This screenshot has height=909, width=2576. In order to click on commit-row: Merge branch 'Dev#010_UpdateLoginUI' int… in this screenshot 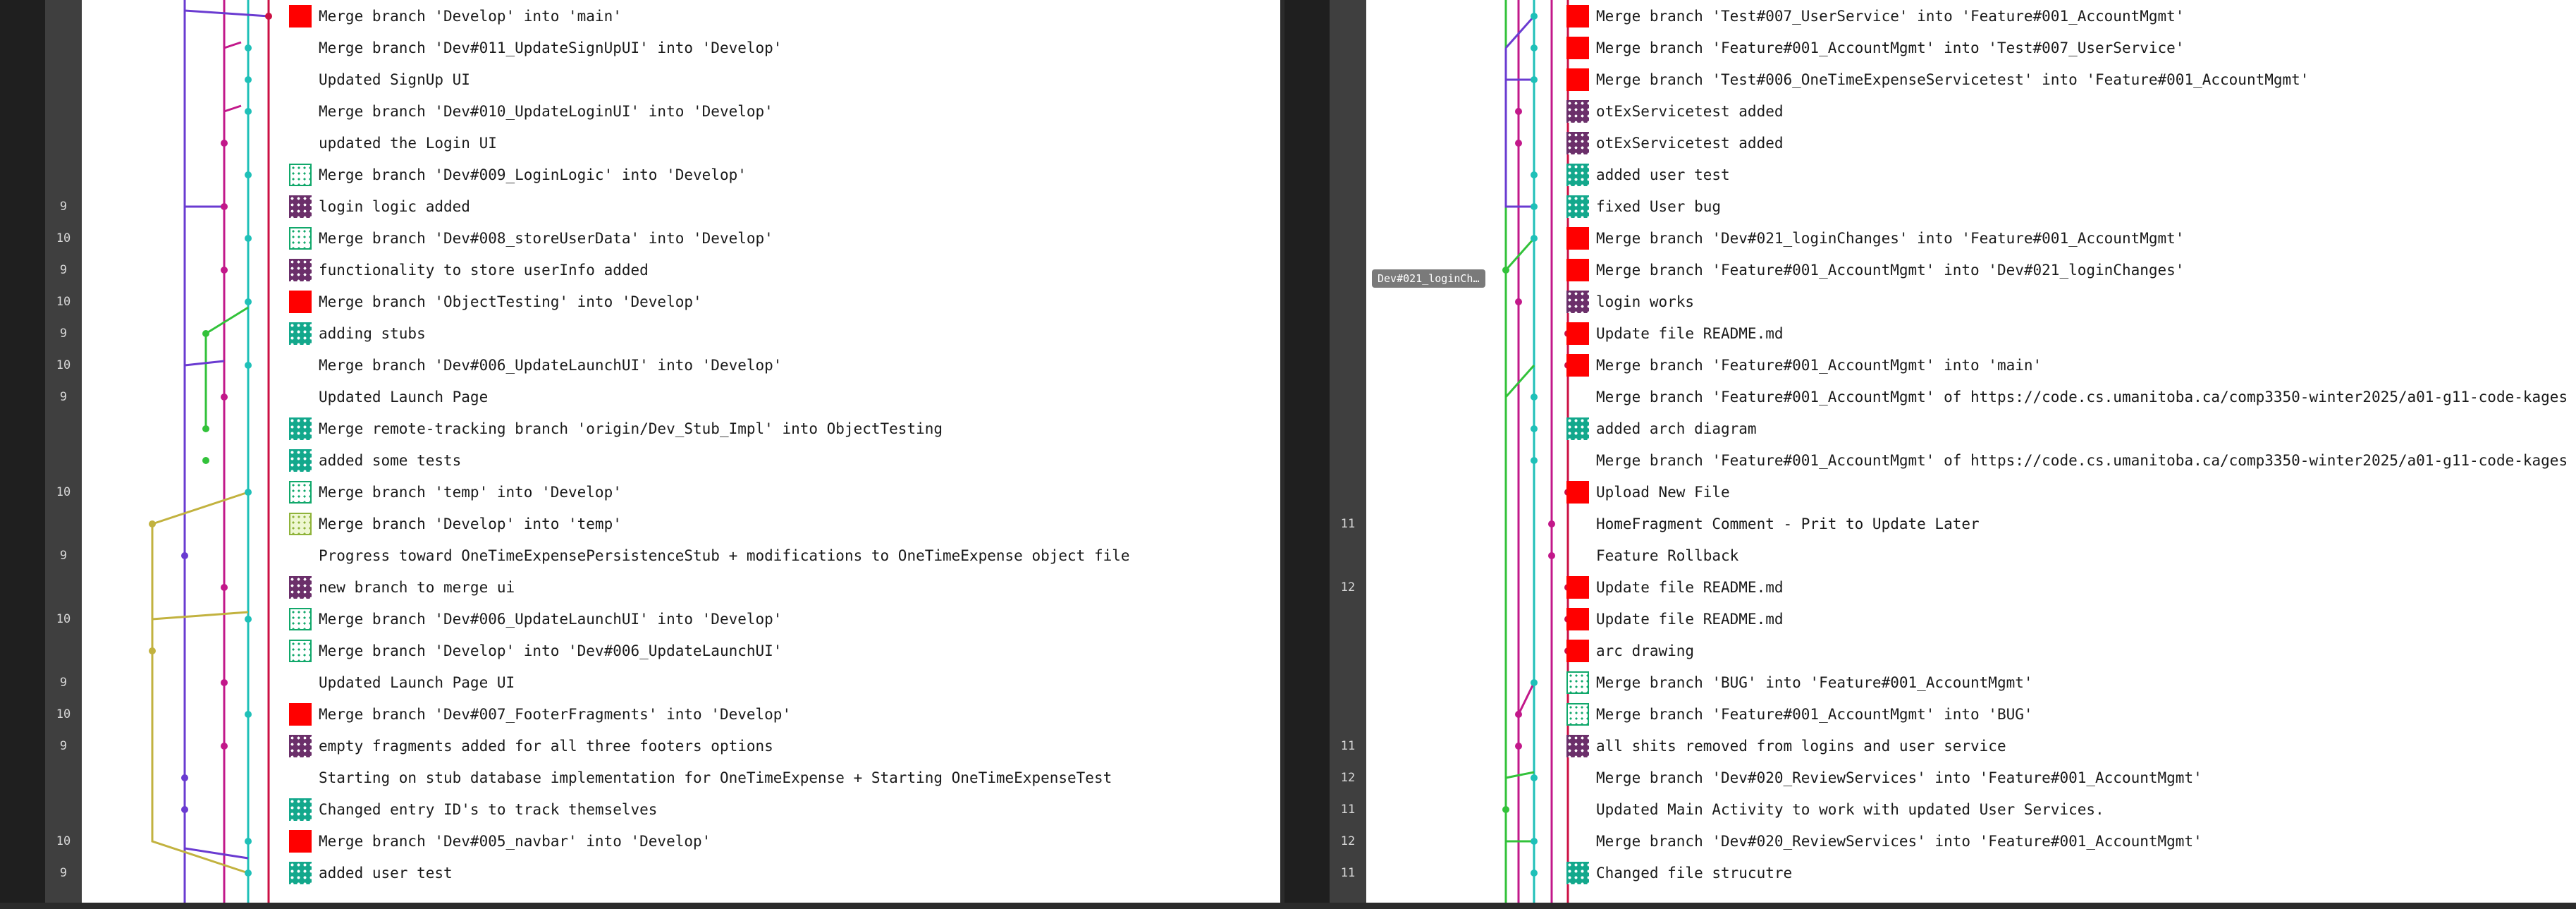, I will do `click(531, 112)`.